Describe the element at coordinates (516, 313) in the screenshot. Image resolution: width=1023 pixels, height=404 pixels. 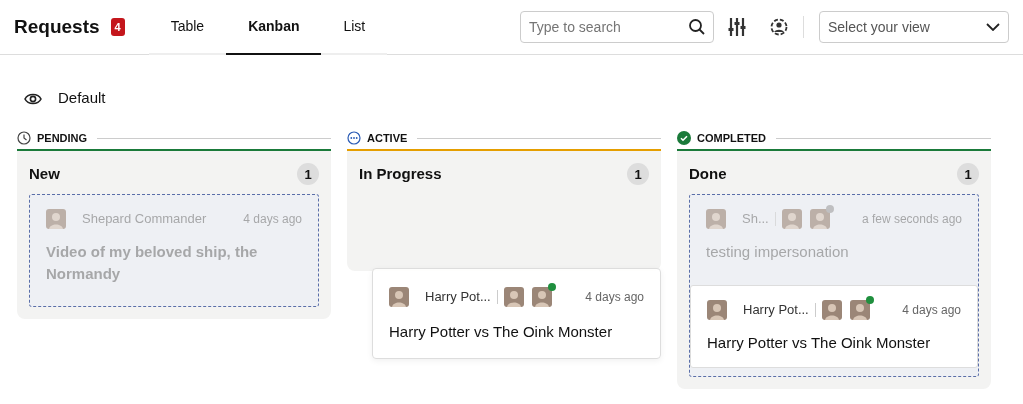
I see `dragged-card: Harry Pot... 4 days ago Harry Potter vs The Oink Monster` at that location.